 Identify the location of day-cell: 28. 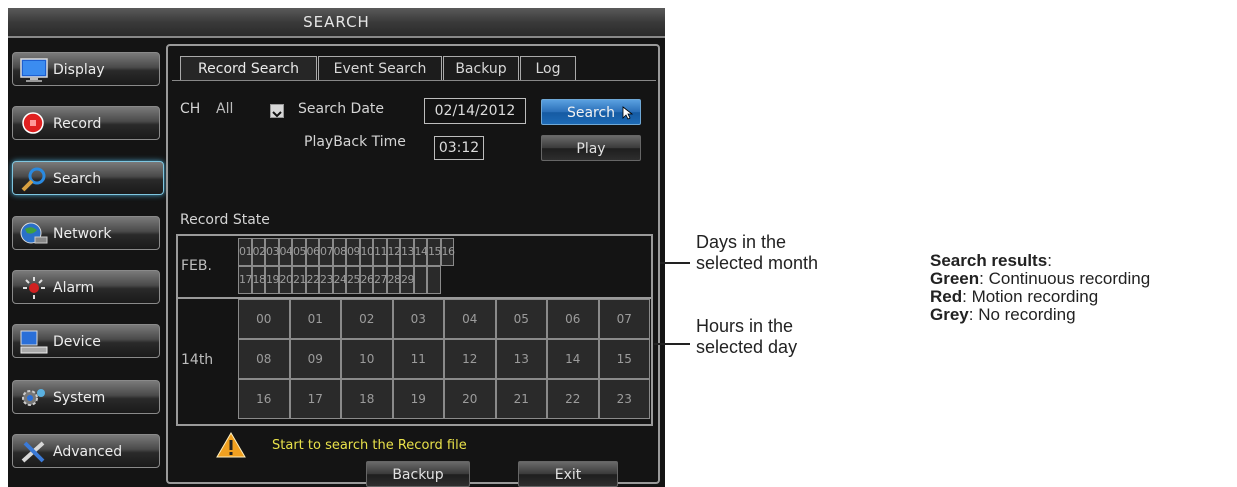
(393, 280).